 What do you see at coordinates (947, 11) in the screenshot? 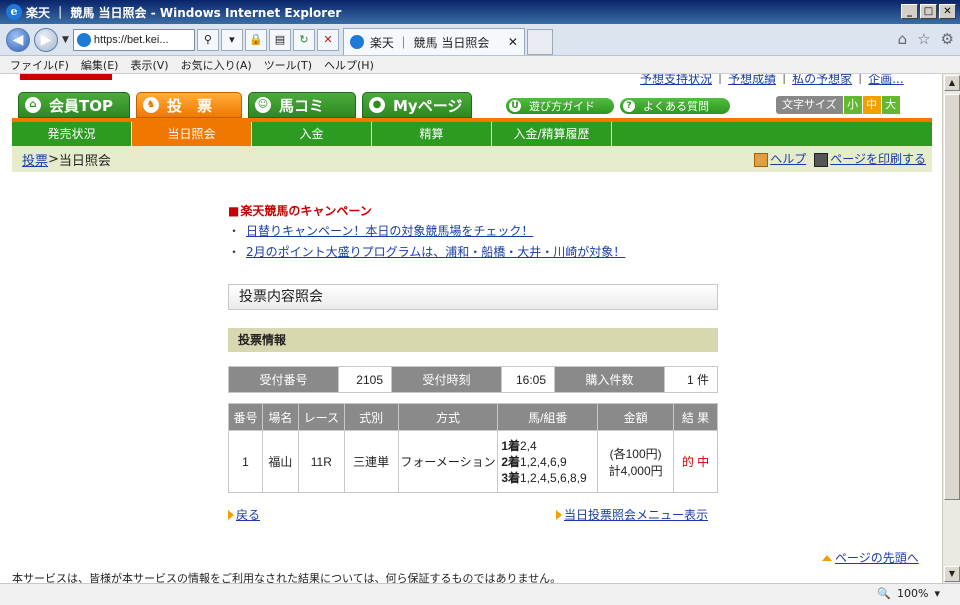
I see `close-window-button: ✕` at bounding box center [947, 11].